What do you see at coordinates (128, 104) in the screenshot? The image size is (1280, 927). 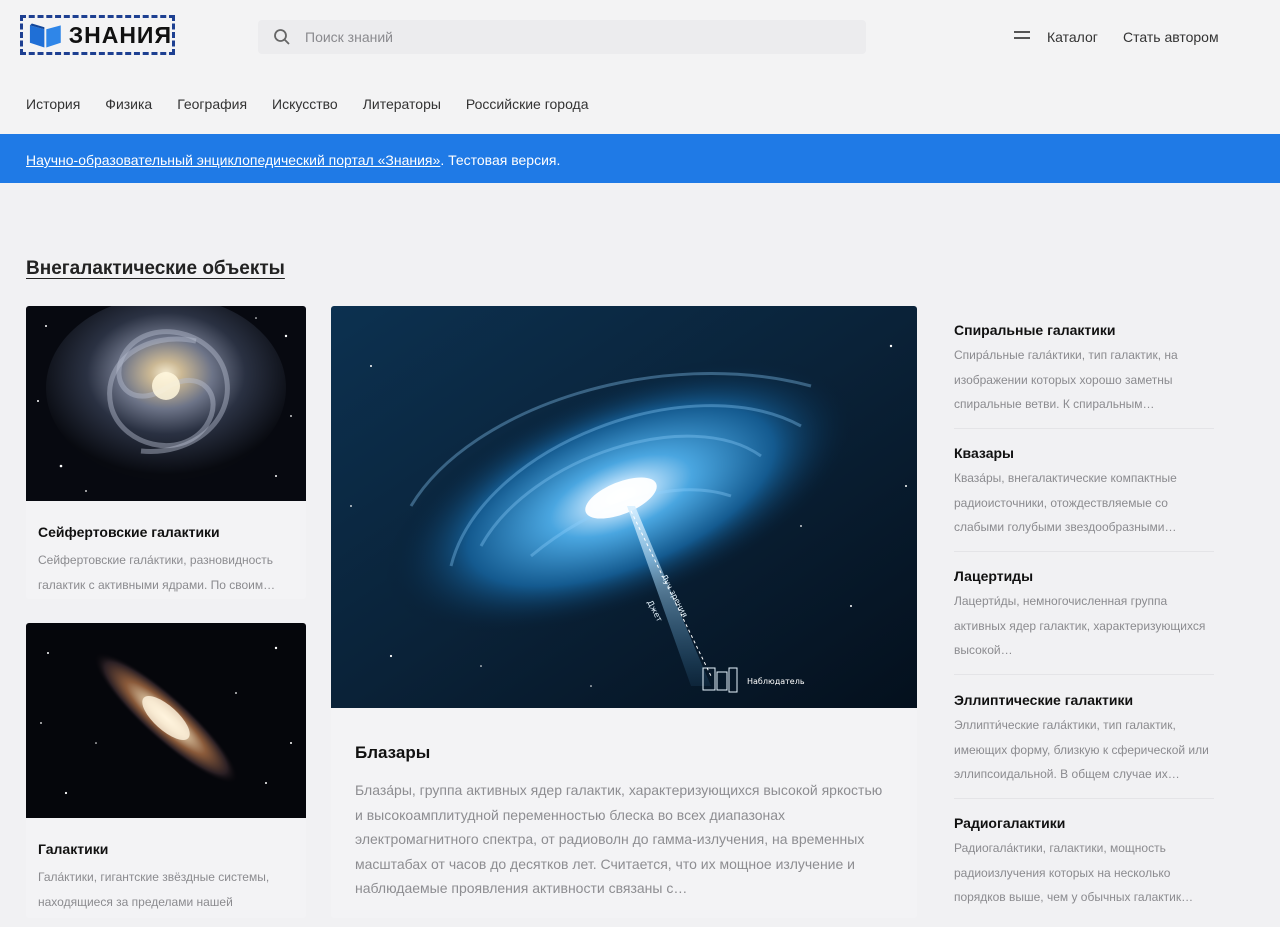 I see `nav-item-physics: Физика` at bounding box center [128, 104].